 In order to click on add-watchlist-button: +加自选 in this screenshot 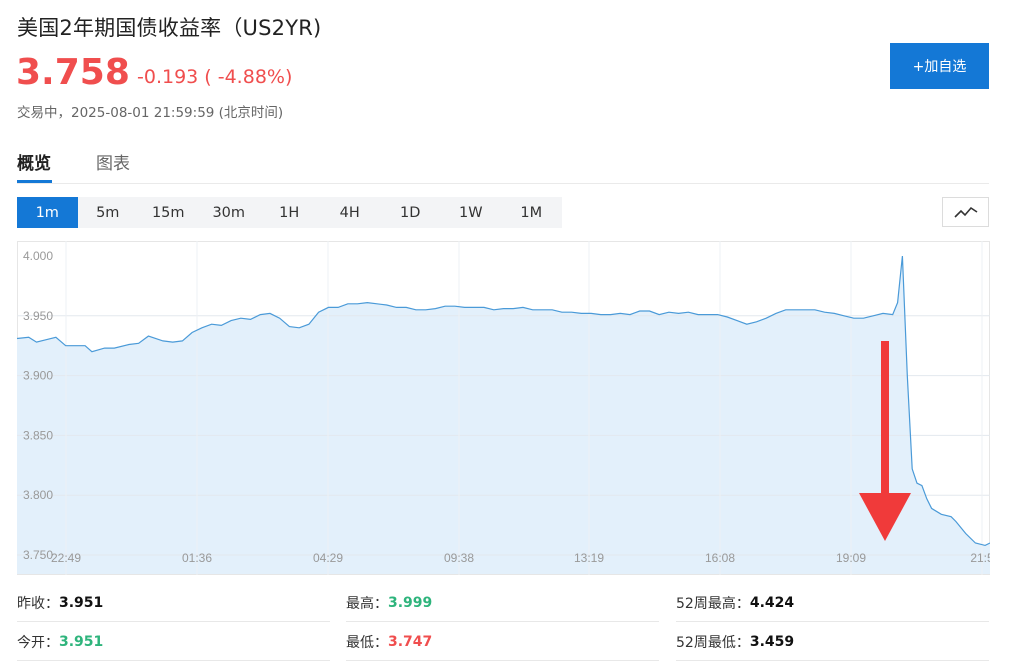, I will do `click(939, 66)`.